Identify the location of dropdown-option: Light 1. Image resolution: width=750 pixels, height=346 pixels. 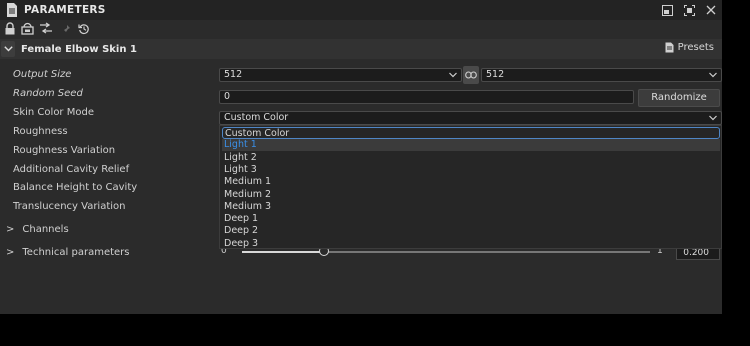
(471, 145).